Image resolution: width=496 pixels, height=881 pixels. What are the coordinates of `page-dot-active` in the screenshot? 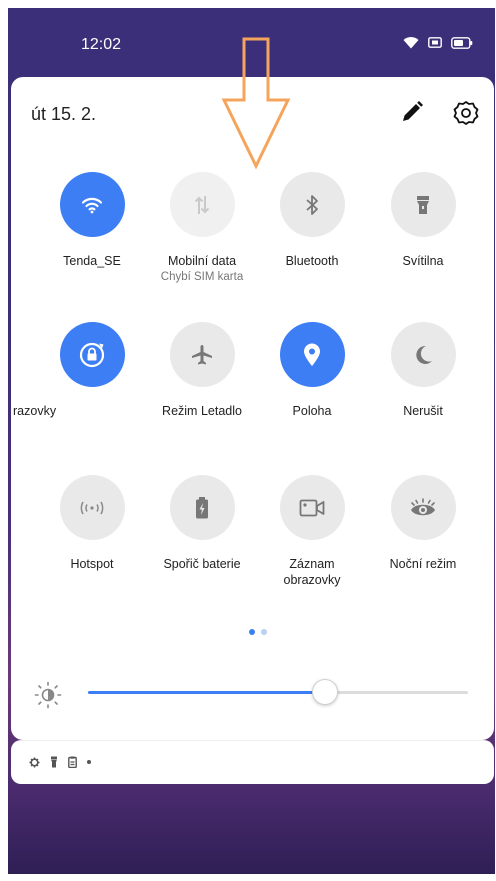 It's located at (252, 632).